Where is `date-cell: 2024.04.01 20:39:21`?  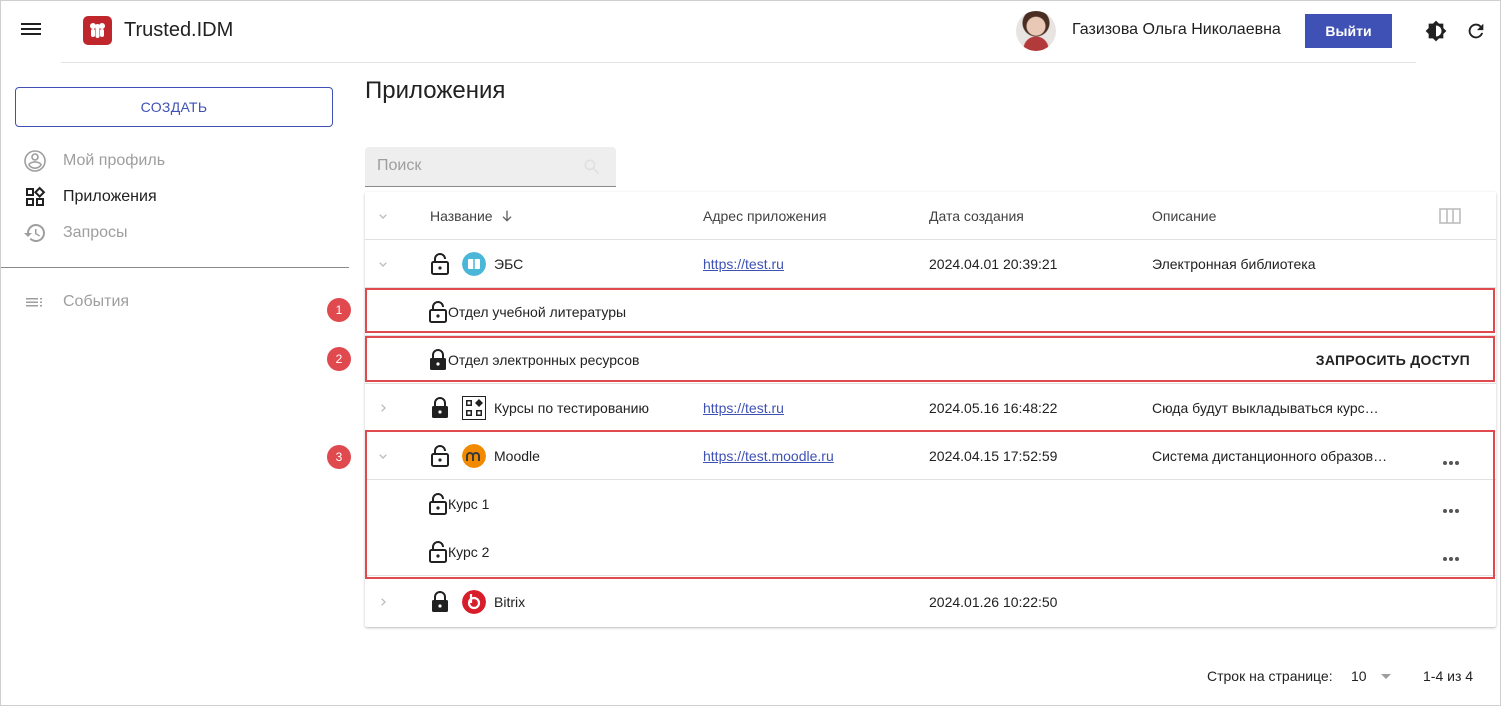
date-cell: 2024.04.01 20:39:21 is located at coordinates (993, 264).